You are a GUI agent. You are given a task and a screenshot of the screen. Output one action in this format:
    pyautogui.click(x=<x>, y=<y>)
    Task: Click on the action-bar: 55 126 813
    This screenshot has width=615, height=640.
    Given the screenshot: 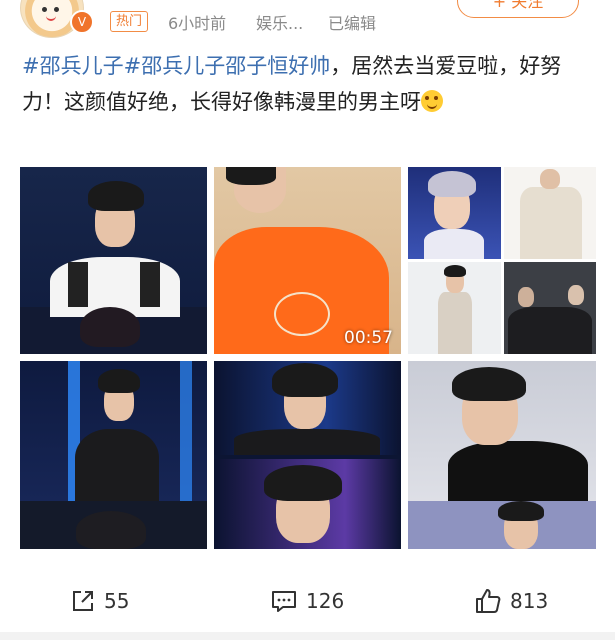 What is the action you would take?
    pyautogui.click(x=307, y=601)
    